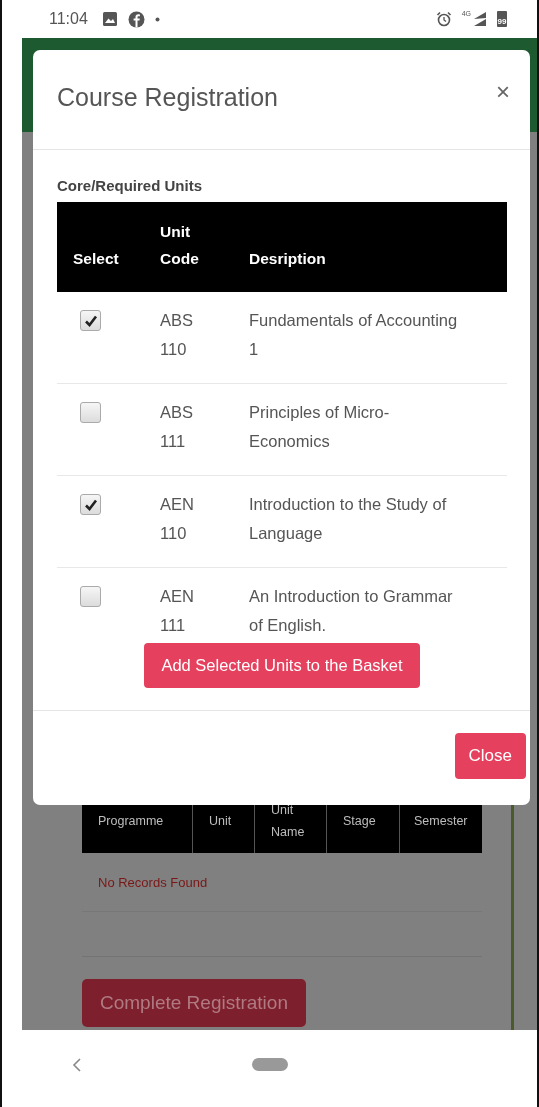 This screenshot has height=1107, width=539. Describe the element at coordinates (503, 92) in the screenshot. I see `close-button: ×` at that location.